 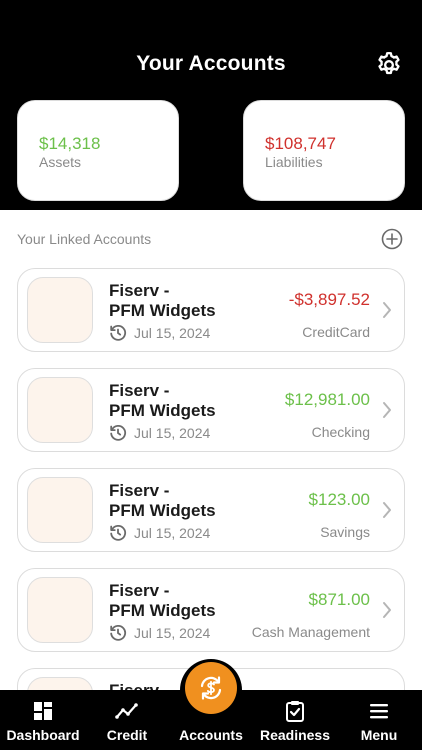 I want to click on trend-line-icon, so click(x=126, y=711).